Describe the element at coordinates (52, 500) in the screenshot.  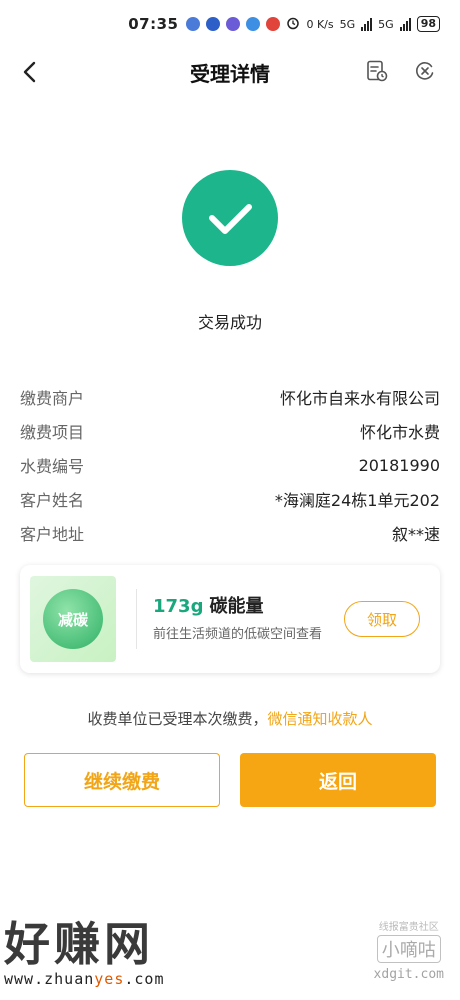
I see `detail-label: 客户姓名` at that location.